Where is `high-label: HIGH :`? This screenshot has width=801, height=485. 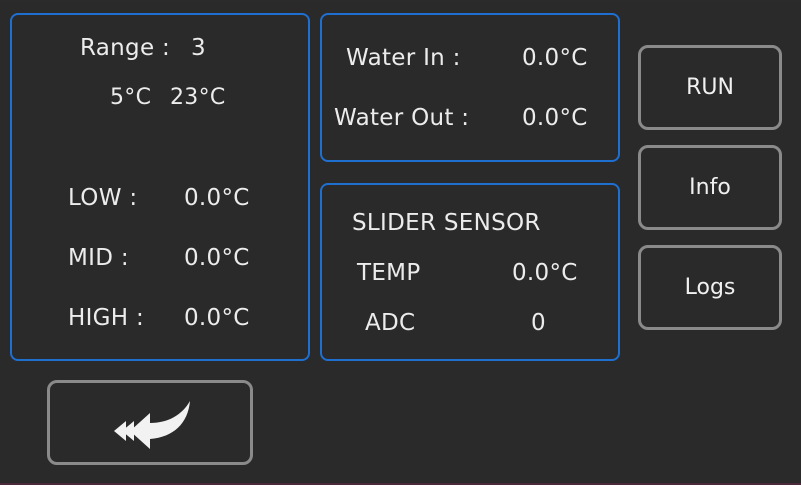
high-label: HIGH : is located at coordinates (106, 318).